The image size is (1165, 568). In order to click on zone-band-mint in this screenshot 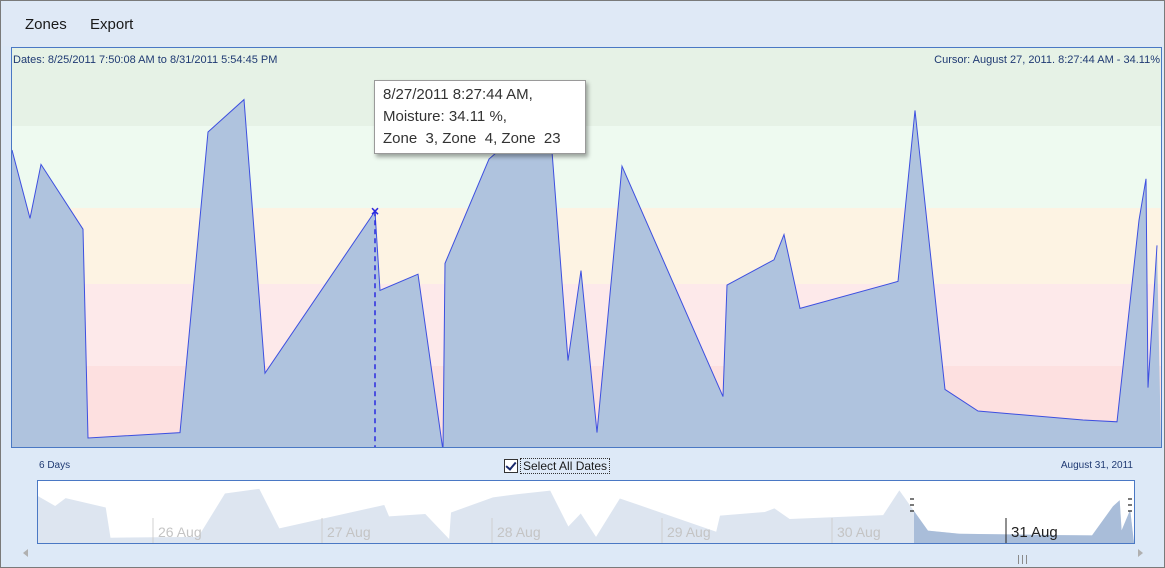, I will do `click(586, 167)`.